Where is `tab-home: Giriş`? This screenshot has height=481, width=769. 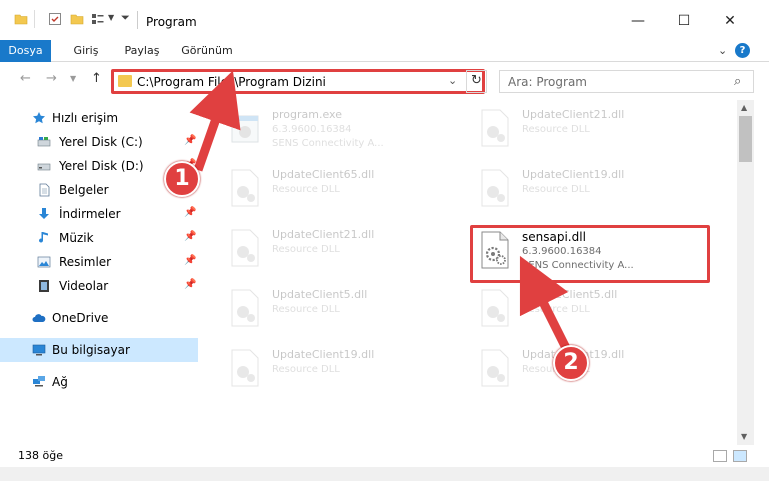
tab-home: Giriş is located at coordinates (86, 51).